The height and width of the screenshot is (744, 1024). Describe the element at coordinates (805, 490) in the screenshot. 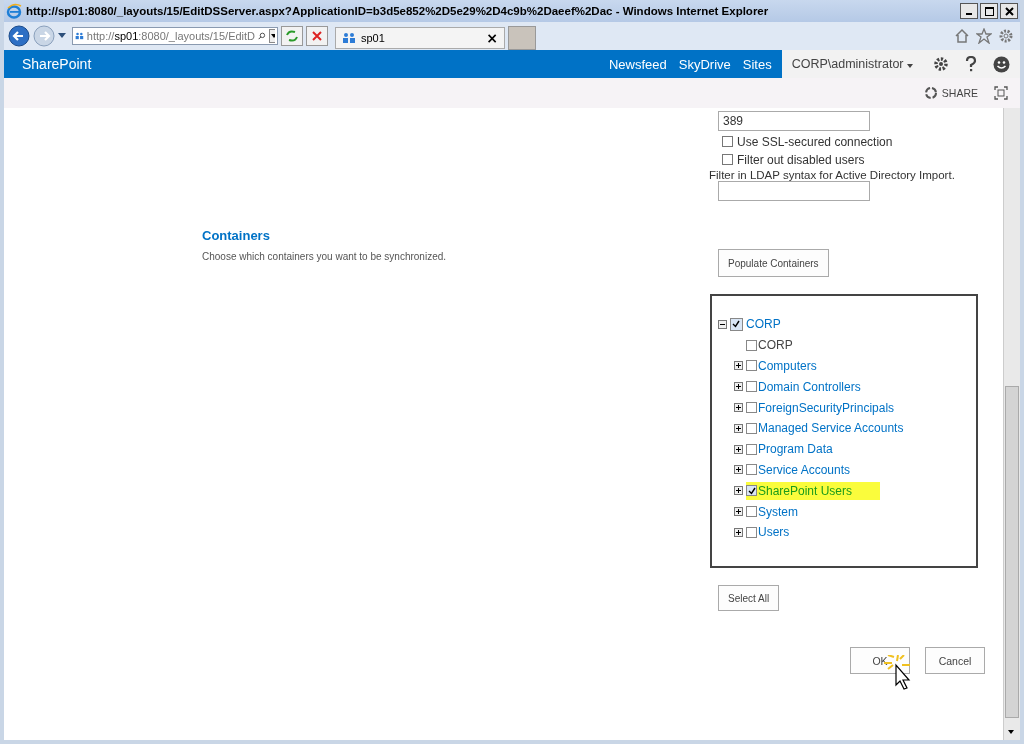

I see `tree-item-label: SharePoint Users` at that location.